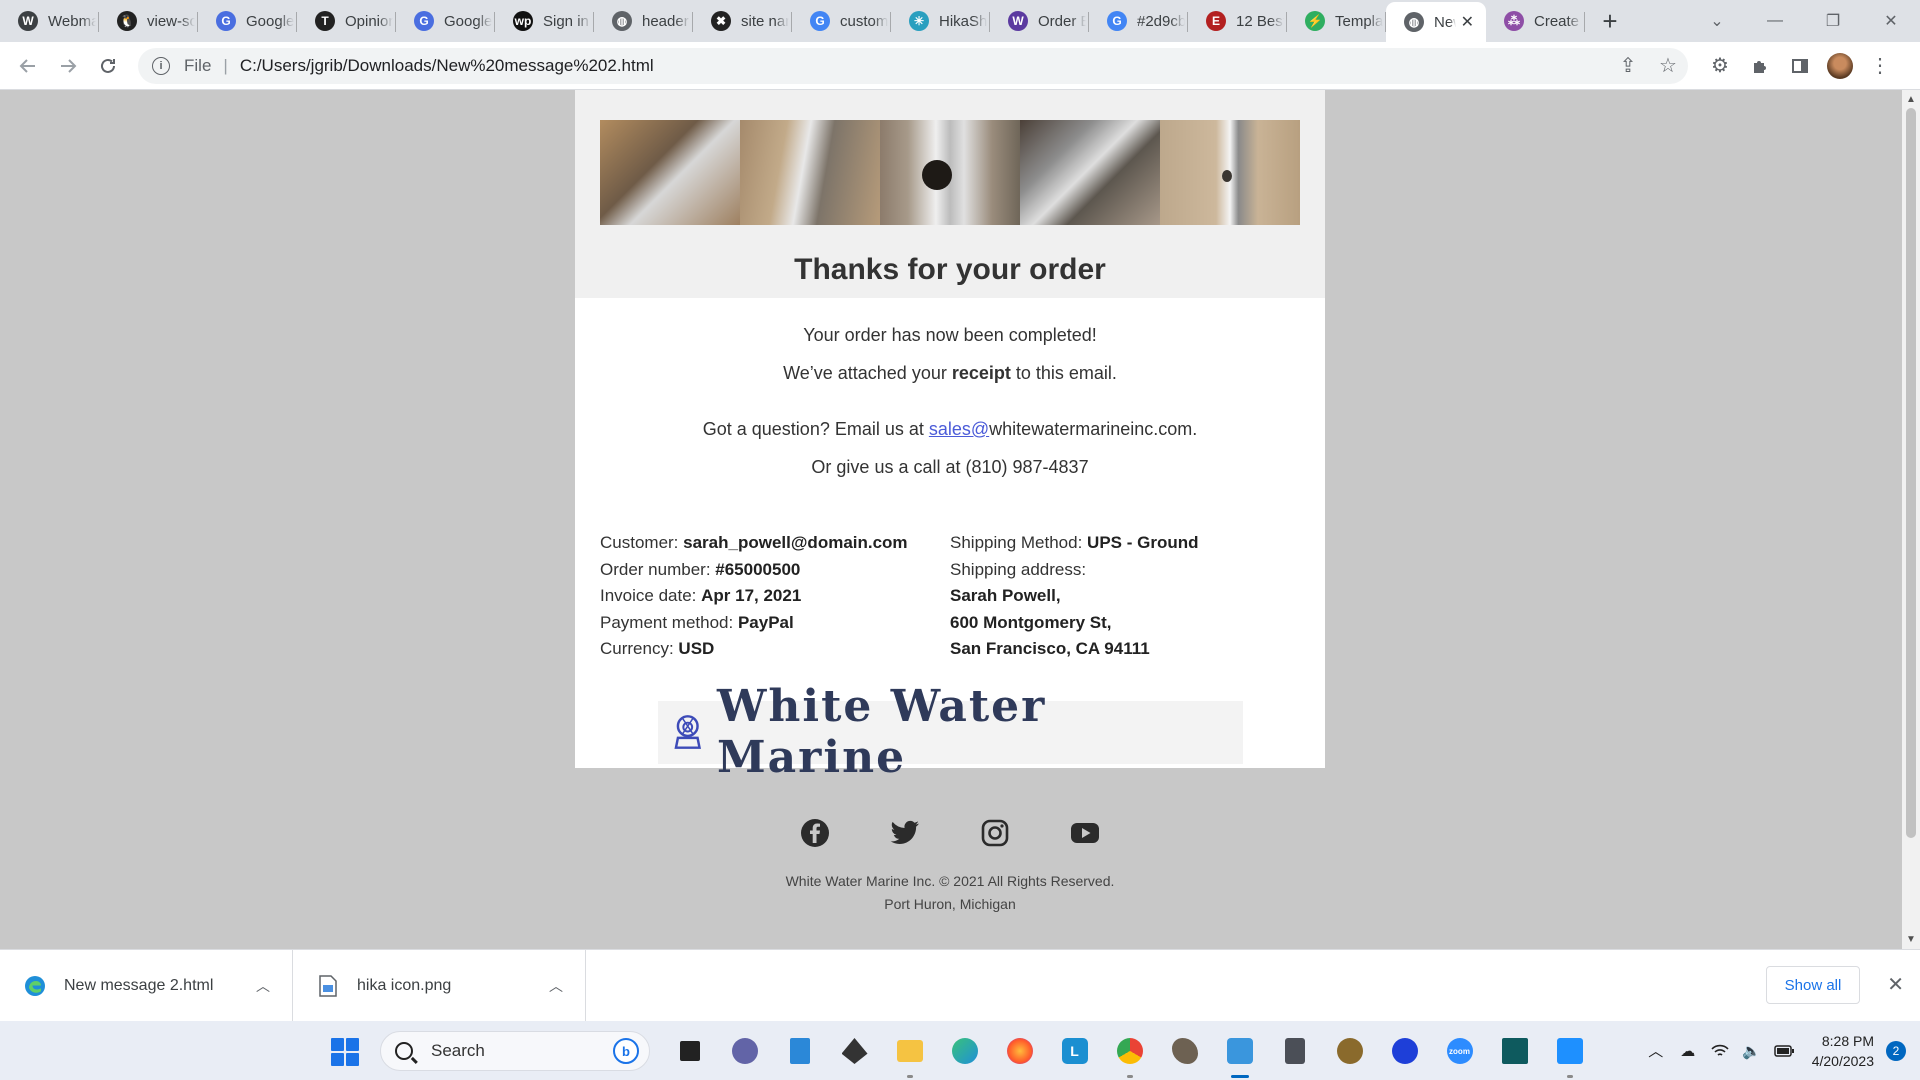 The image size is (1920, 1080). Describe the element at coordinates (1514, 1051) in the screenshot. I see `terminal-app-icon` at that location.